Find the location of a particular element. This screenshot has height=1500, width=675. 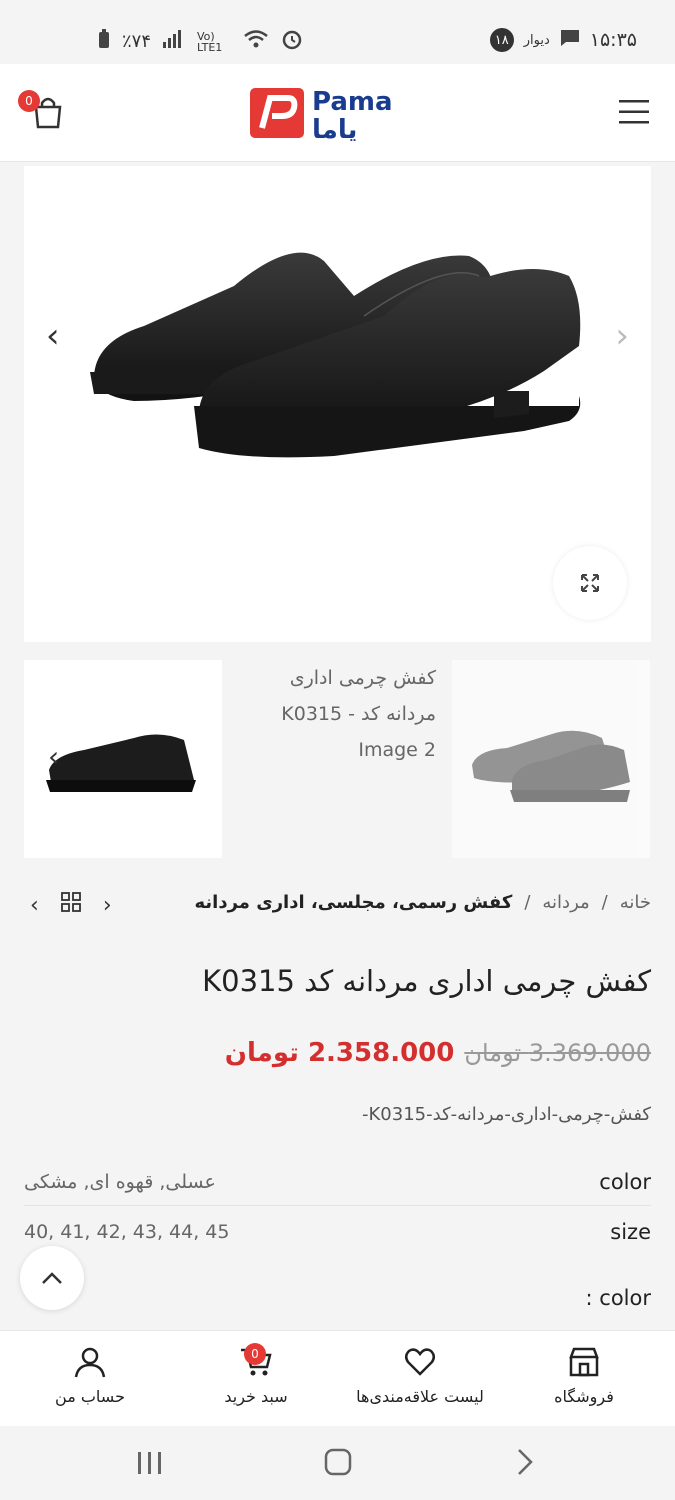

thumbnail-3-image is located at coordinates (551, 766).